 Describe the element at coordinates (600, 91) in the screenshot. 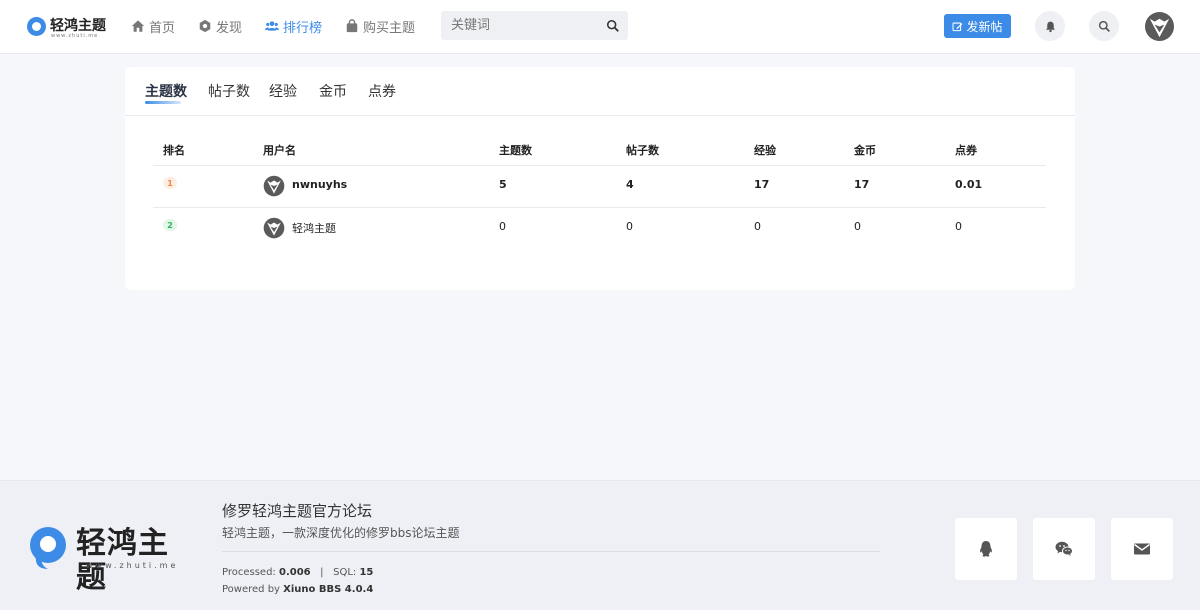

I see `ranking-tabs: 主题数 帖子数 经验 金币 点券` at that location.